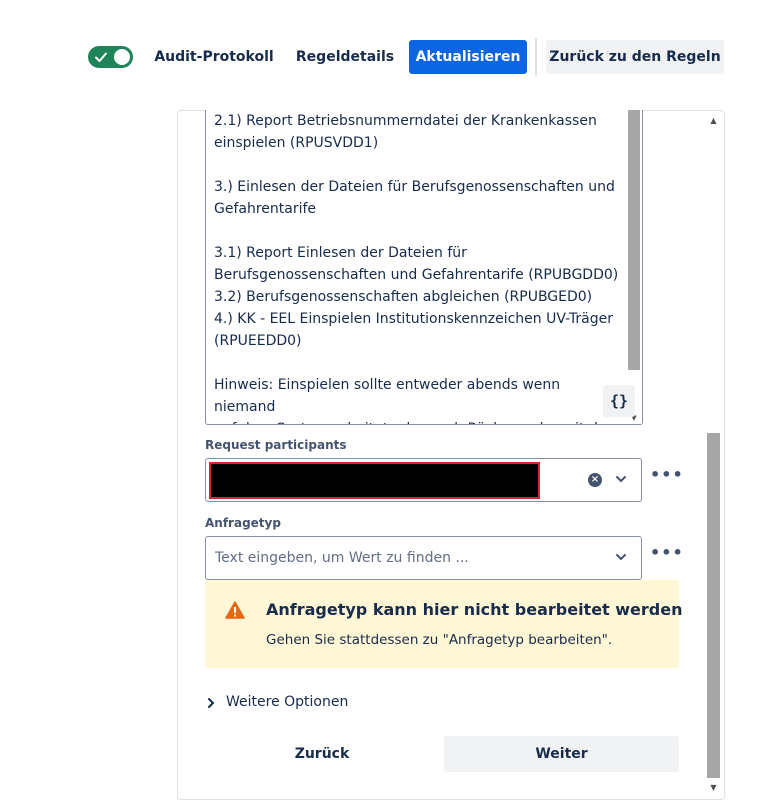  What do you see at coordinates (296, 143) in the screenshot?
I see `description-line: einspielen (RPUSVDD1)` at bounding box center [296, 143].